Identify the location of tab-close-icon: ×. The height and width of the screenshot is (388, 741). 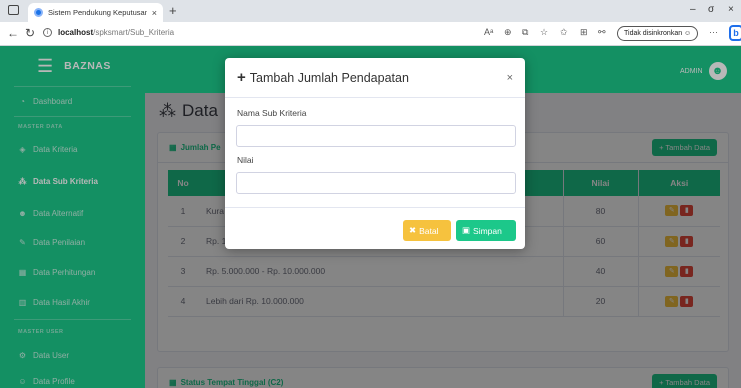
(154, 13).